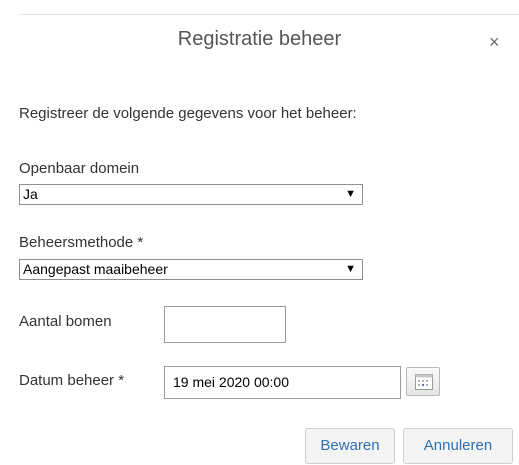  I want to click on beheersmethode-select: Aangepast maaibeheer ▼, so click(191, 269).